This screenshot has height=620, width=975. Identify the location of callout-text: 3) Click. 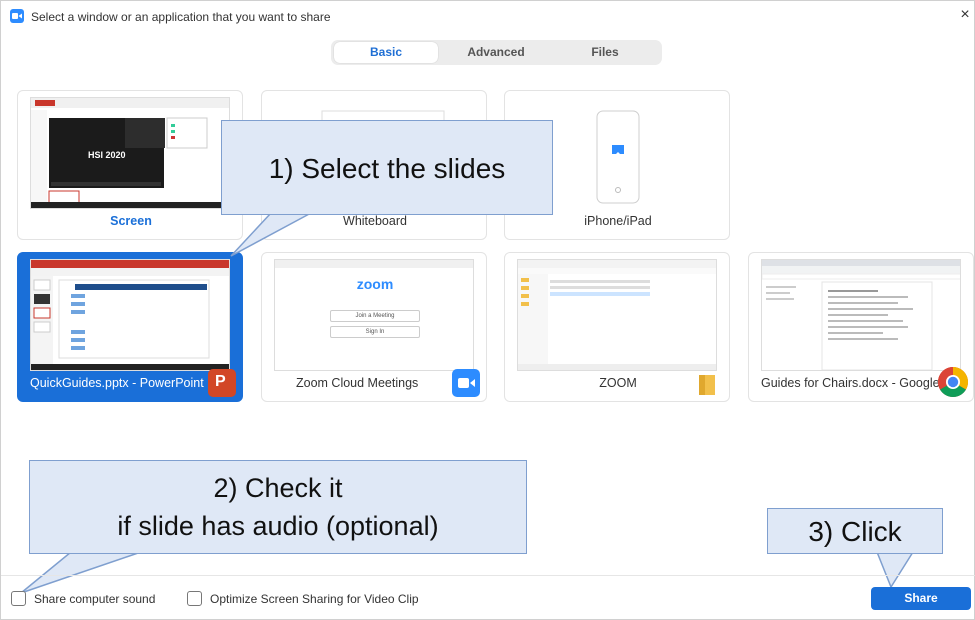
(855, 531).